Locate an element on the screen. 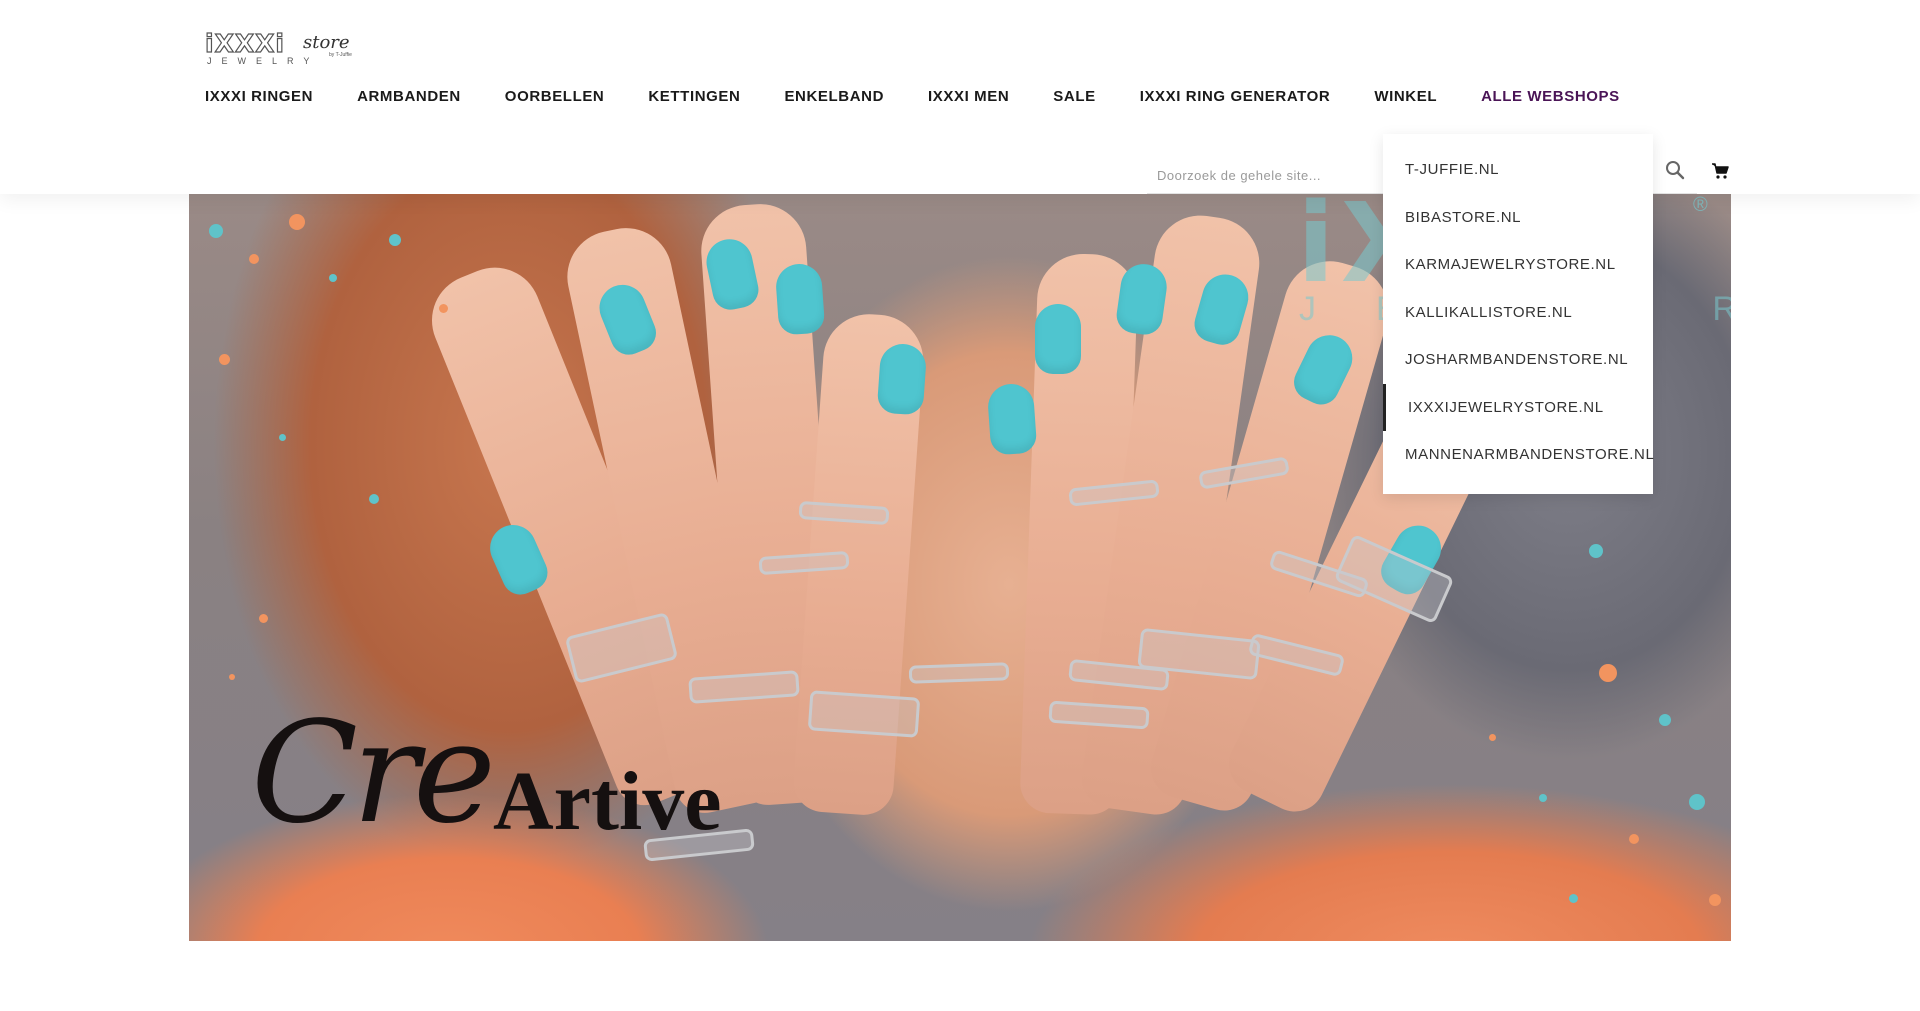 Image resolution: width=1920 pixels, height=1011 pixels. search-icon is located at coordinates (1675, 170).